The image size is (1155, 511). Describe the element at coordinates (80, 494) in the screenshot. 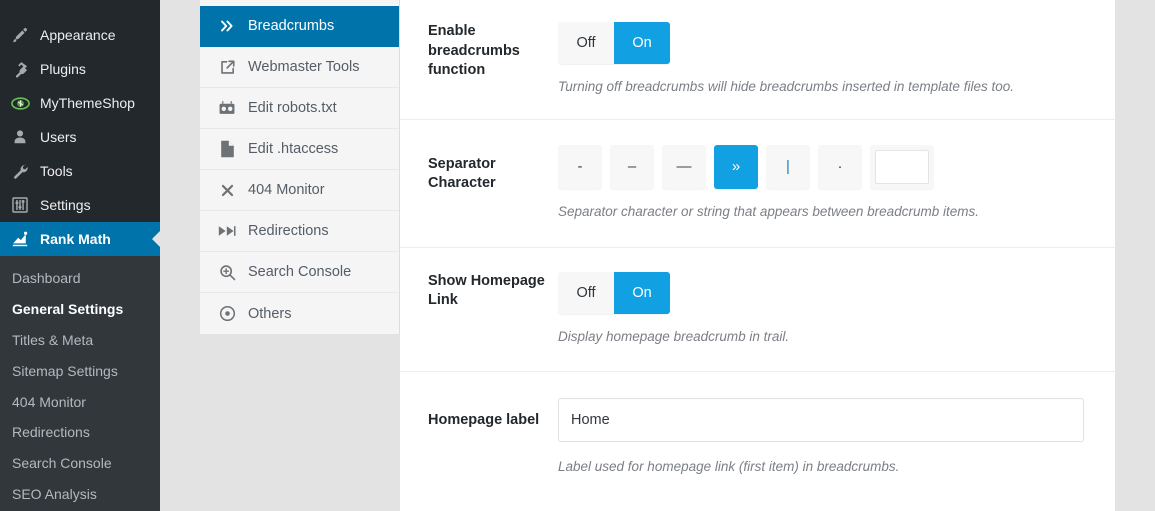

I see `submenu-item-seo-analysis: SEO Analysis` at that location.